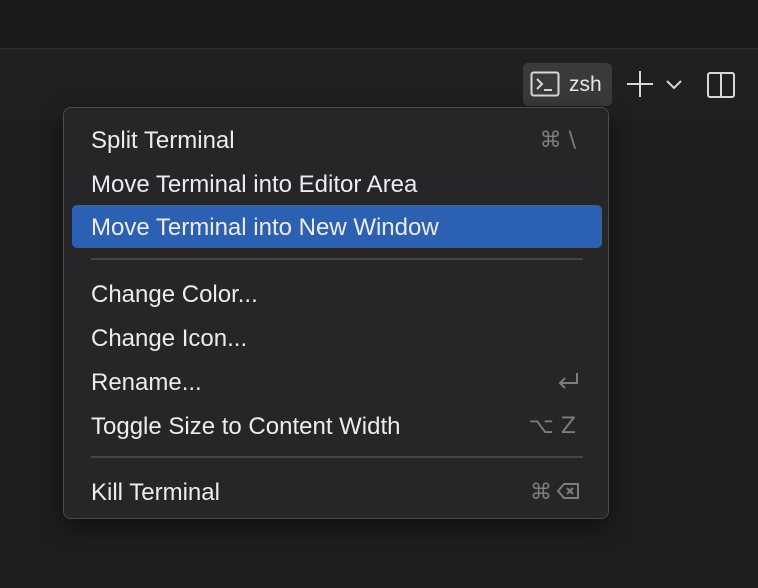 The image size is (758, 588). What do you see at coordinates (674, 84) in the screenshot?
I see `chevron-down-icon` at bounding box center [674, 84].